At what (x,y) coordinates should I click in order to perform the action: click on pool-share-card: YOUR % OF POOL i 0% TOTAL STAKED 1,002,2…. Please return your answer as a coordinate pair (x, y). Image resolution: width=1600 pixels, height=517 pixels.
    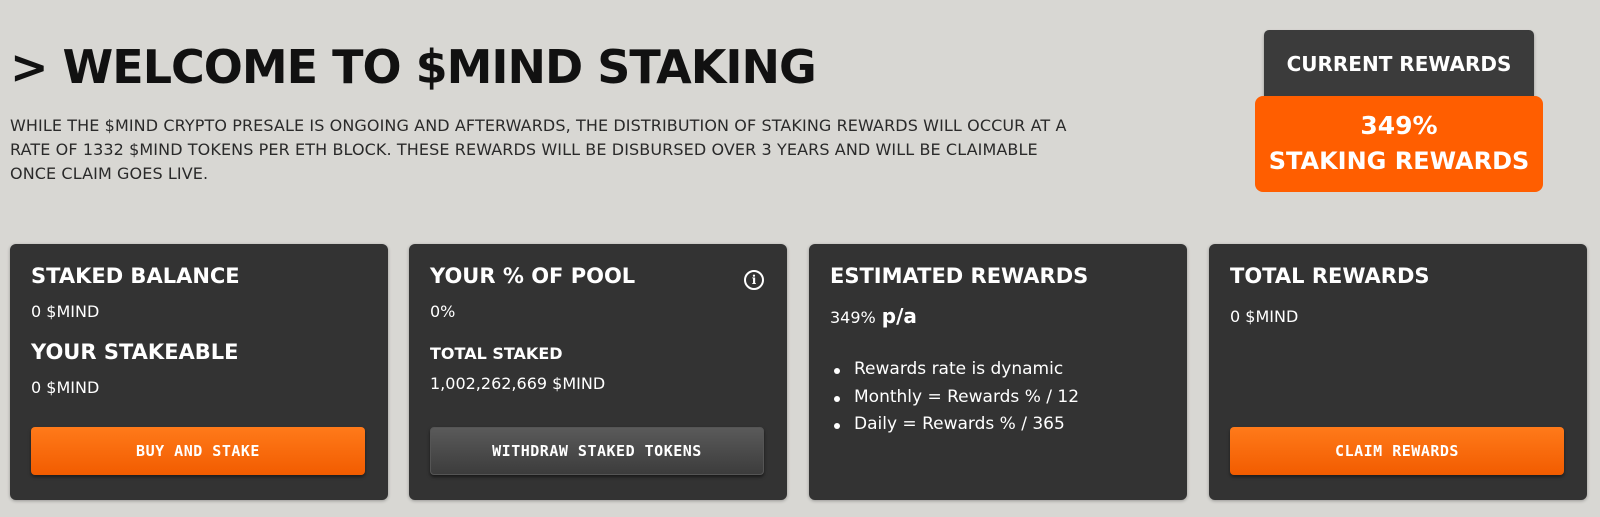
    Looking at the image, I should click on (598, 372).